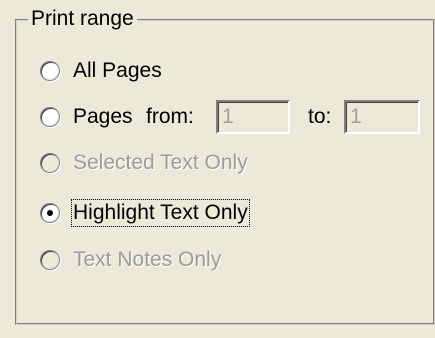 This screenshot has width=435, height=338. Describe the element at coordinates (170, 116) in the screenshot. I see `from-label: from:` at that location.